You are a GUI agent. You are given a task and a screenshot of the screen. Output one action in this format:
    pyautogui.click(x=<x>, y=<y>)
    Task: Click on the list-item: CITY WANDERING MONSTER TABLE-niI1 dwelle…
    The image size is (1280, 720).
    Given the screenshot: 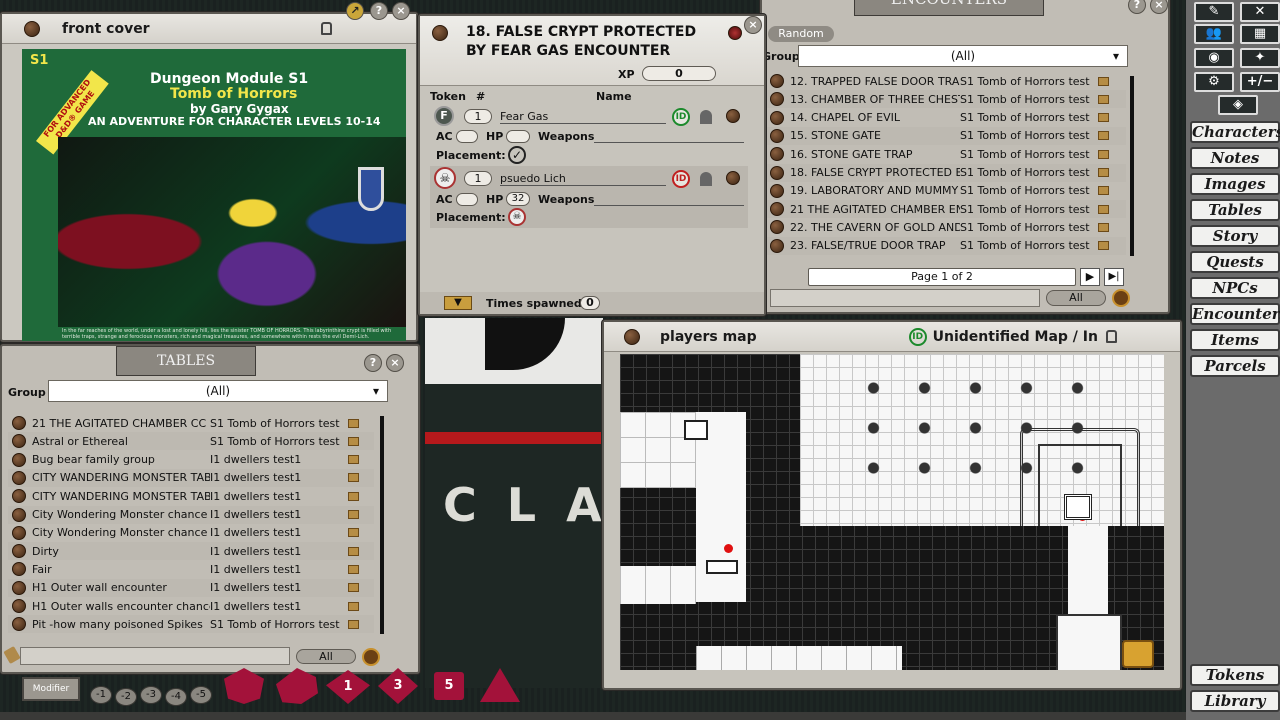 What is the action you would take?
    pyautogui.click(x=191, y=496)
    